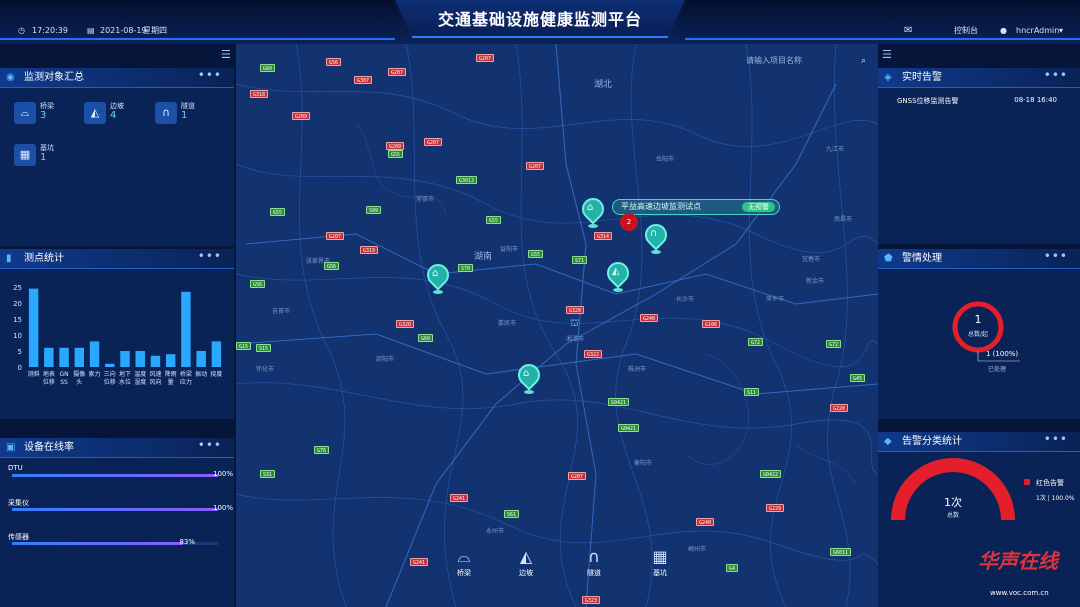 Image resolution: width=1080 pixels, height=607 pixels. What do you see at coordinates (268, 474) in the screenshot?
I see `road-shield: S31` at bounding box center [268, 474].